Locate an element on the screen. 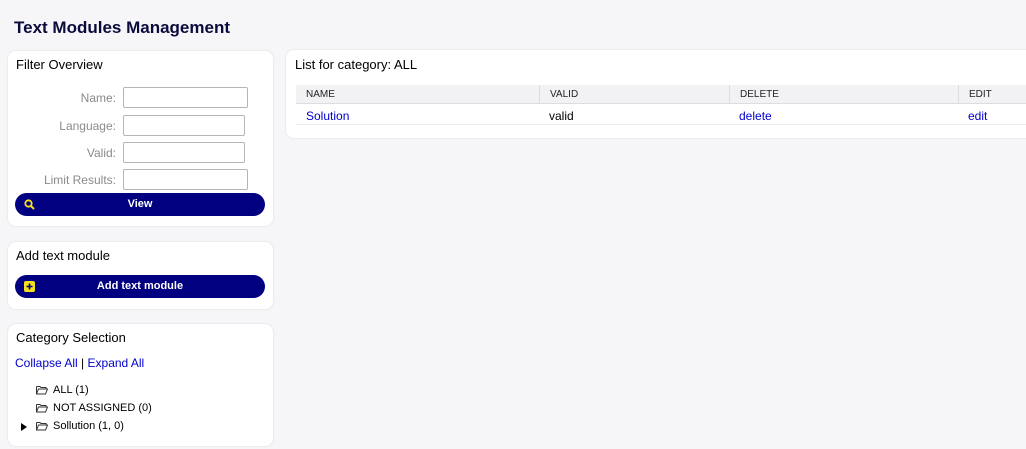 The image size is (1026, 449). list-title: List for category: ALL is located at coordinates (356, 64).